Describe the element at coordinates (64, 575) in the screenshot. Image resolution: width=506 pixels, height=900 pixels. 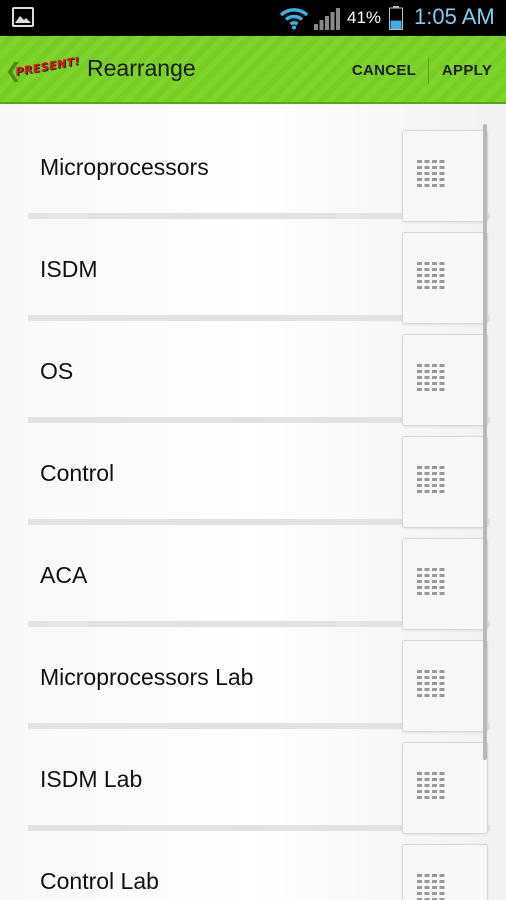
I see `list-item-label: ACA` at that location.